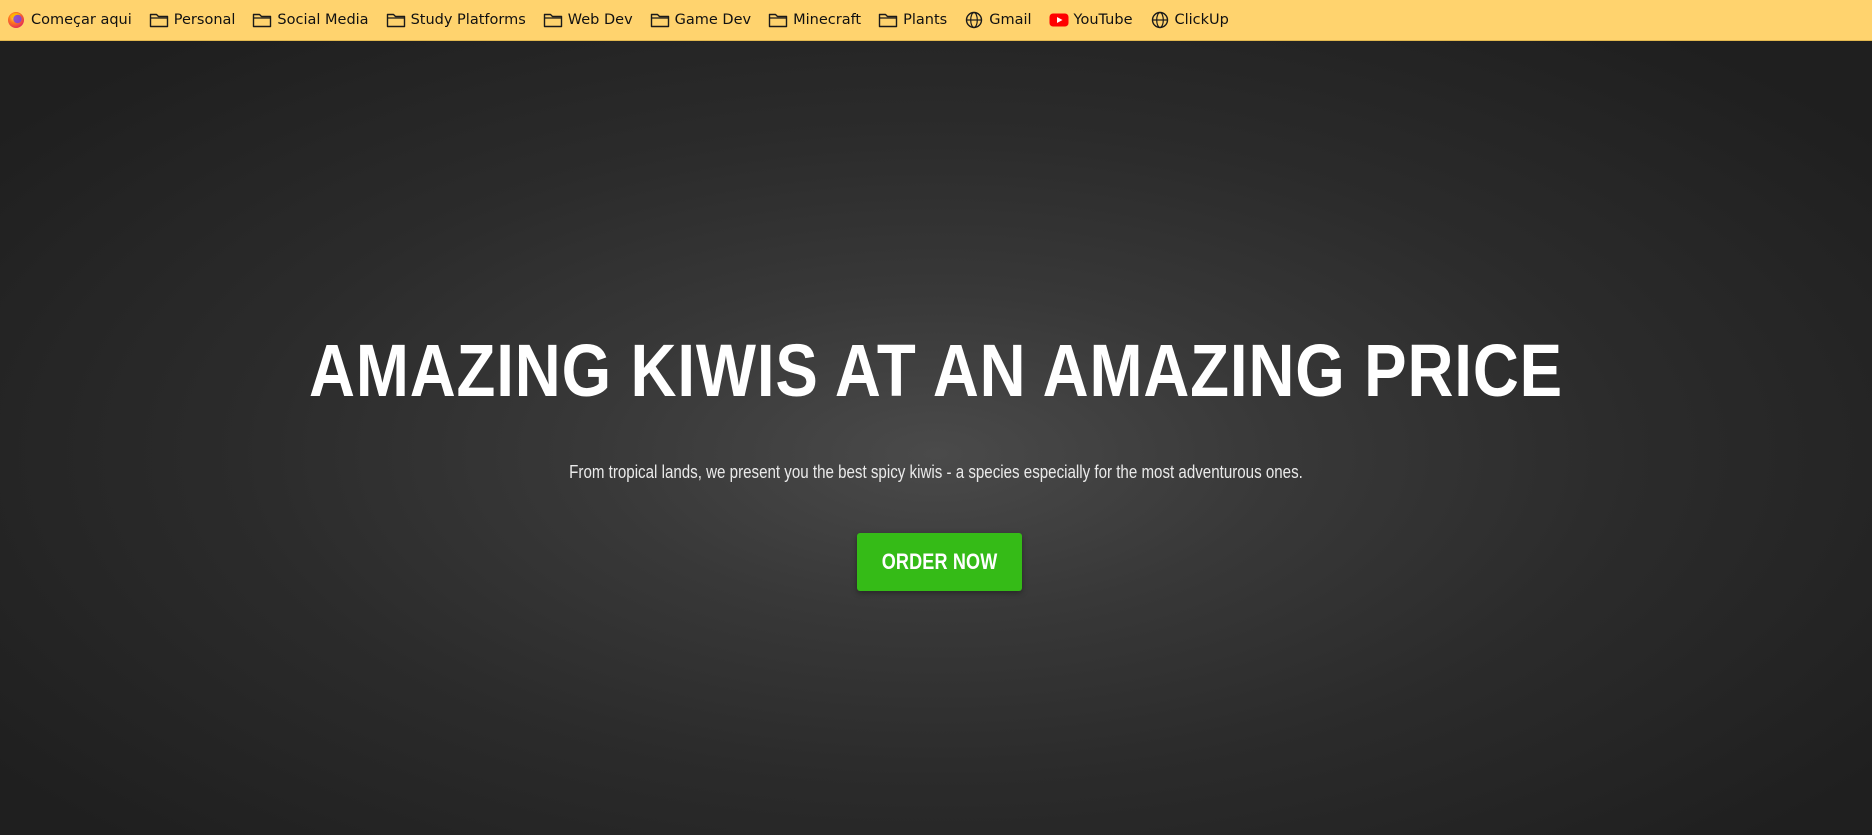  I want to click on bookmark-label: YouTube, so click(1103, 20).